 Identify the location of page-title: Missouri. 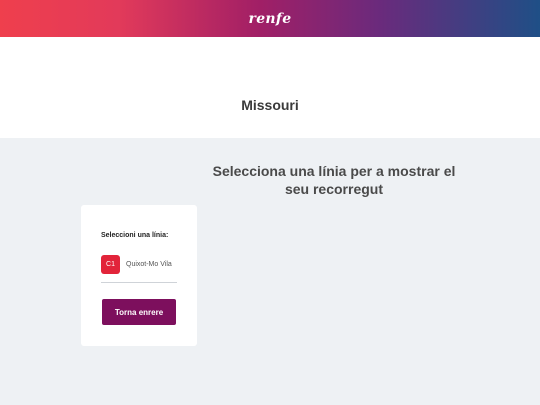
(270, 104).